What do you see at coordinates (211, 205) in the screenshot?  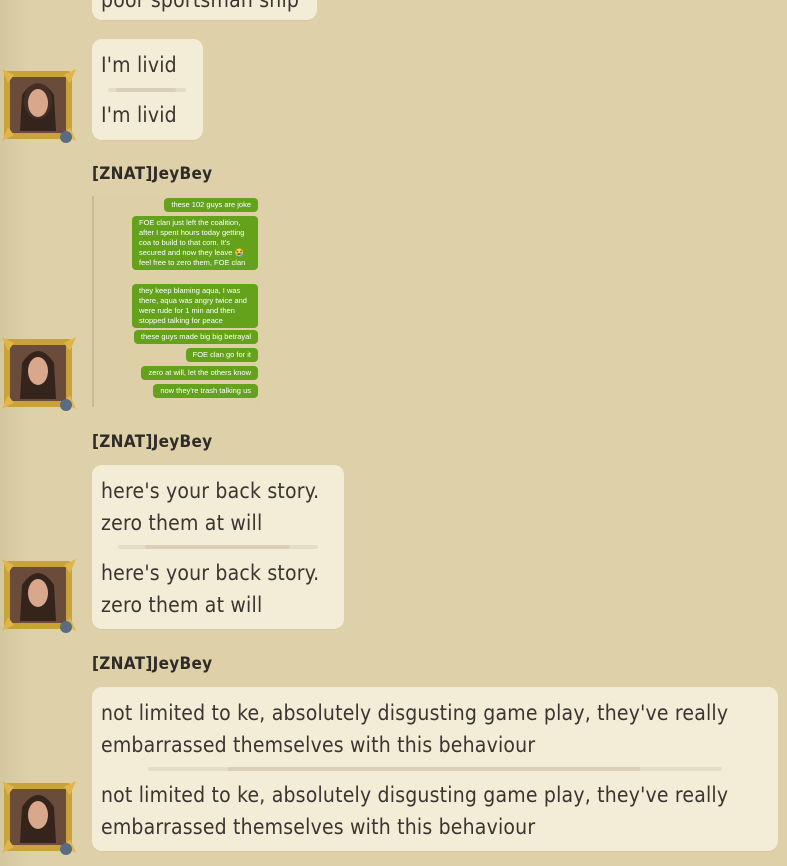 I see `sms-bubble: these 102 guys are joke` at bounding box center [211, 205].